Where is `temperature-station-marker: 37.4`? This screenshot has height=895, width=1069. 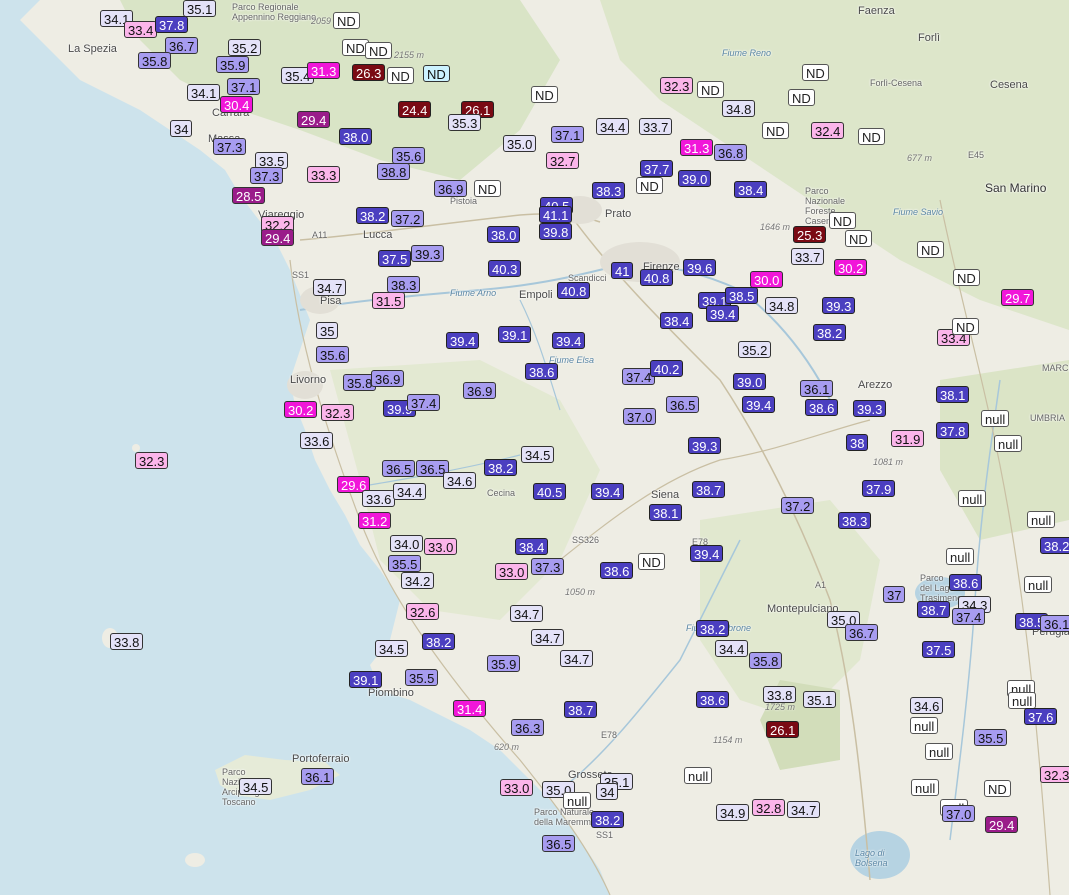
temperature-station-marker: 37.4 is located at coordinates (424, 402).